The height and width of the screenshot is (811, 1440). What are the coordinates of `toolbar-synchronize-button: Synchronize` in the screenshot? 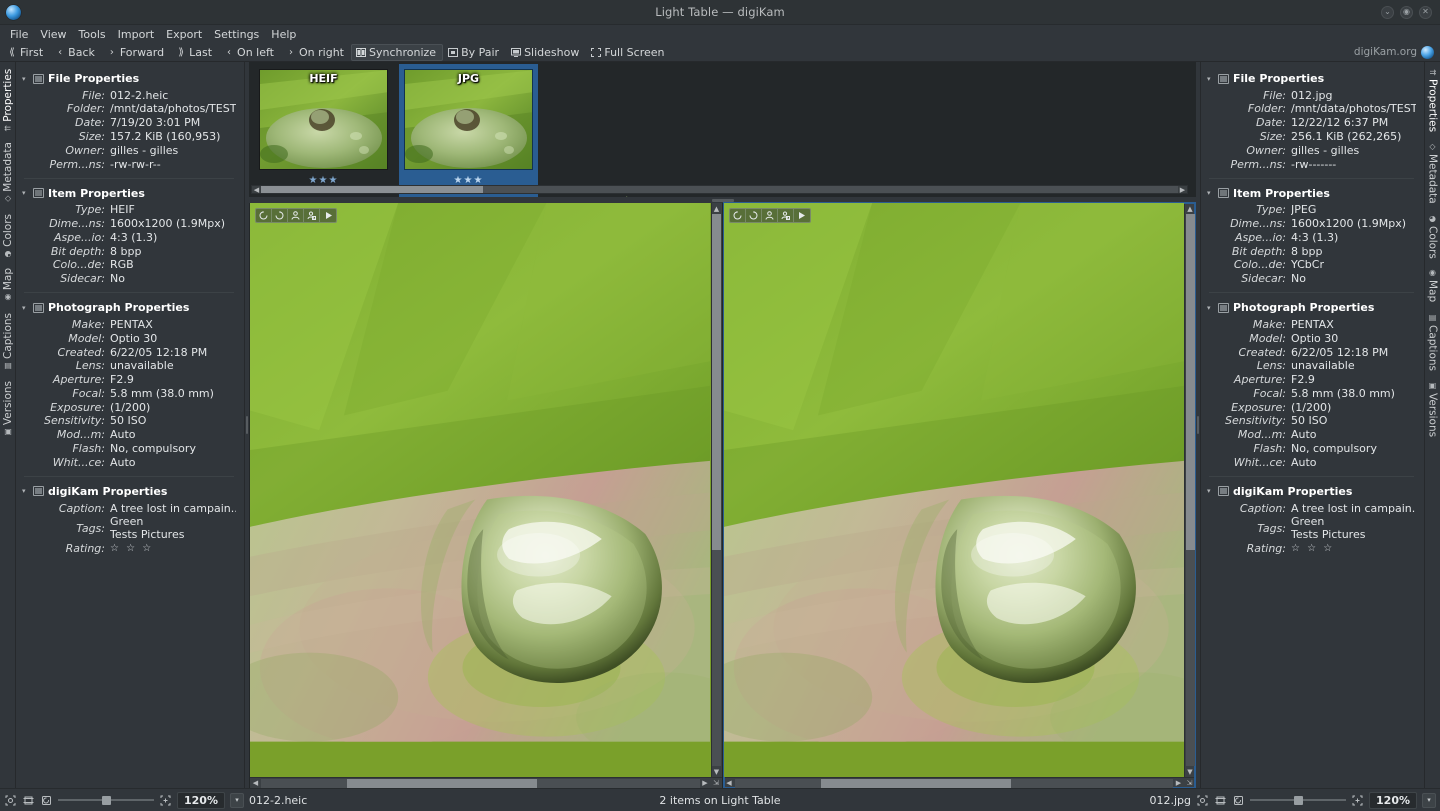 It's located at (397, 52).